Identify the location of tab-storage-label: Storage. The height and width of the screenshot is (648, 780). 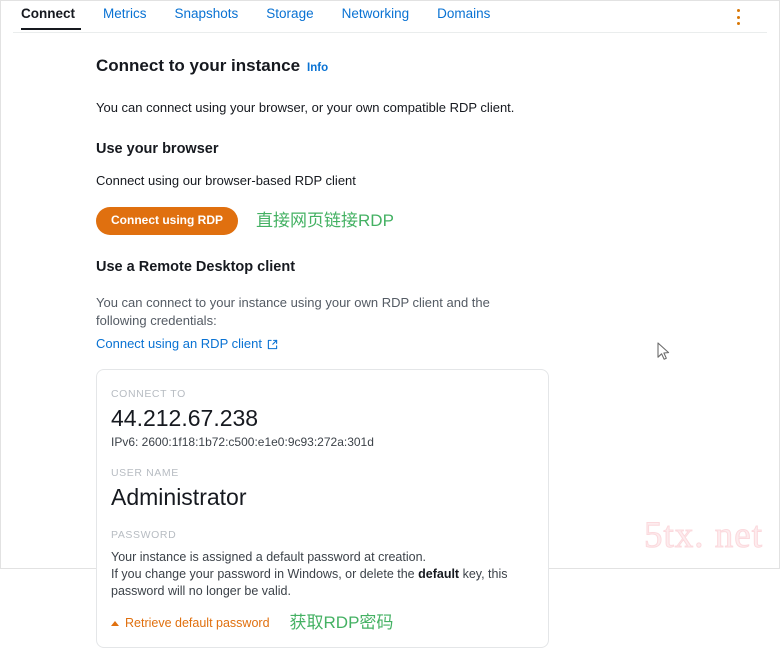
(290, 13).